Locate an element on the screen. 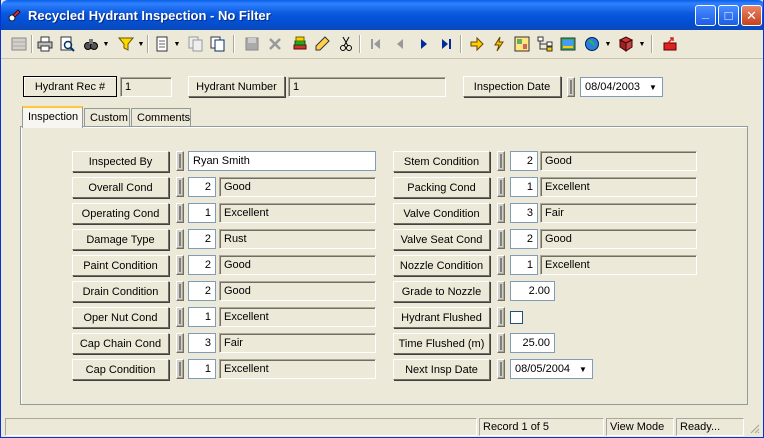 The width and height of the screenshot is (764, 438). valve-seat-cond-button: Valve Seat Cond is located at coordinates (441, 239).